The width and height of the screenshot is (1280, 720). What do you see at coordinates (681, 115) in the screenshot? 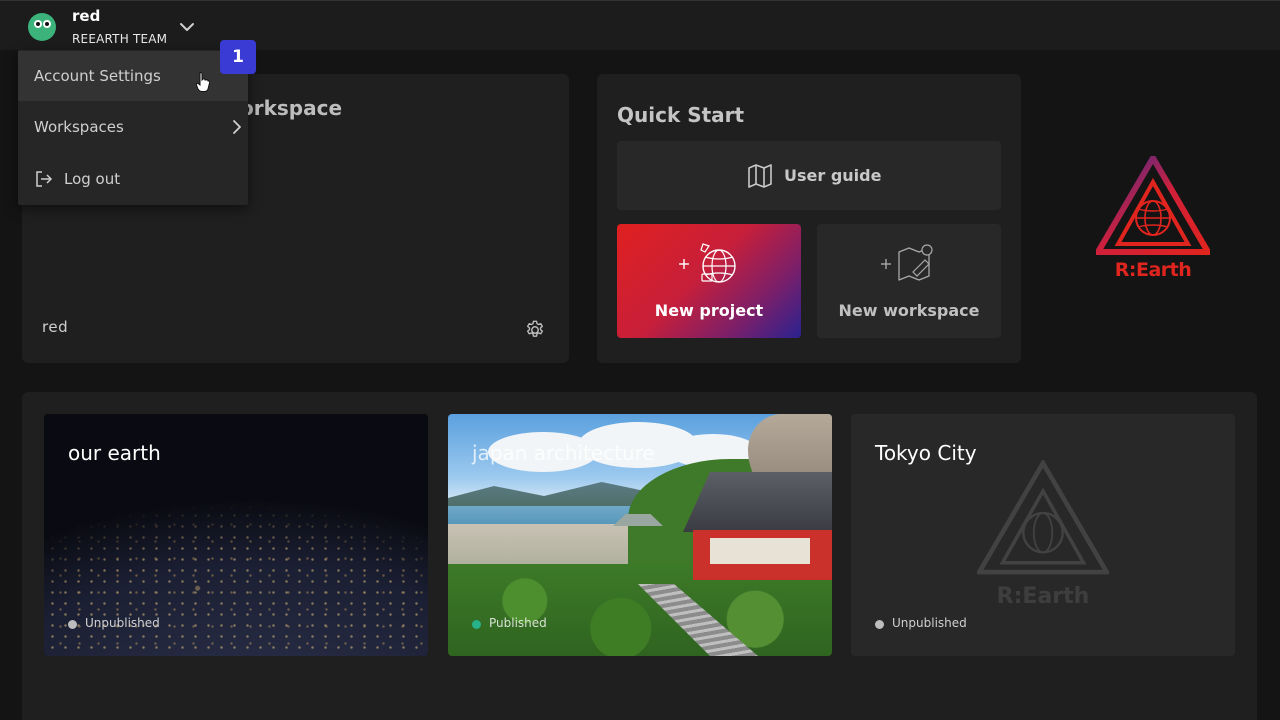
I see `quick-start-title: Quick Start` at bounding box center [681, 115].